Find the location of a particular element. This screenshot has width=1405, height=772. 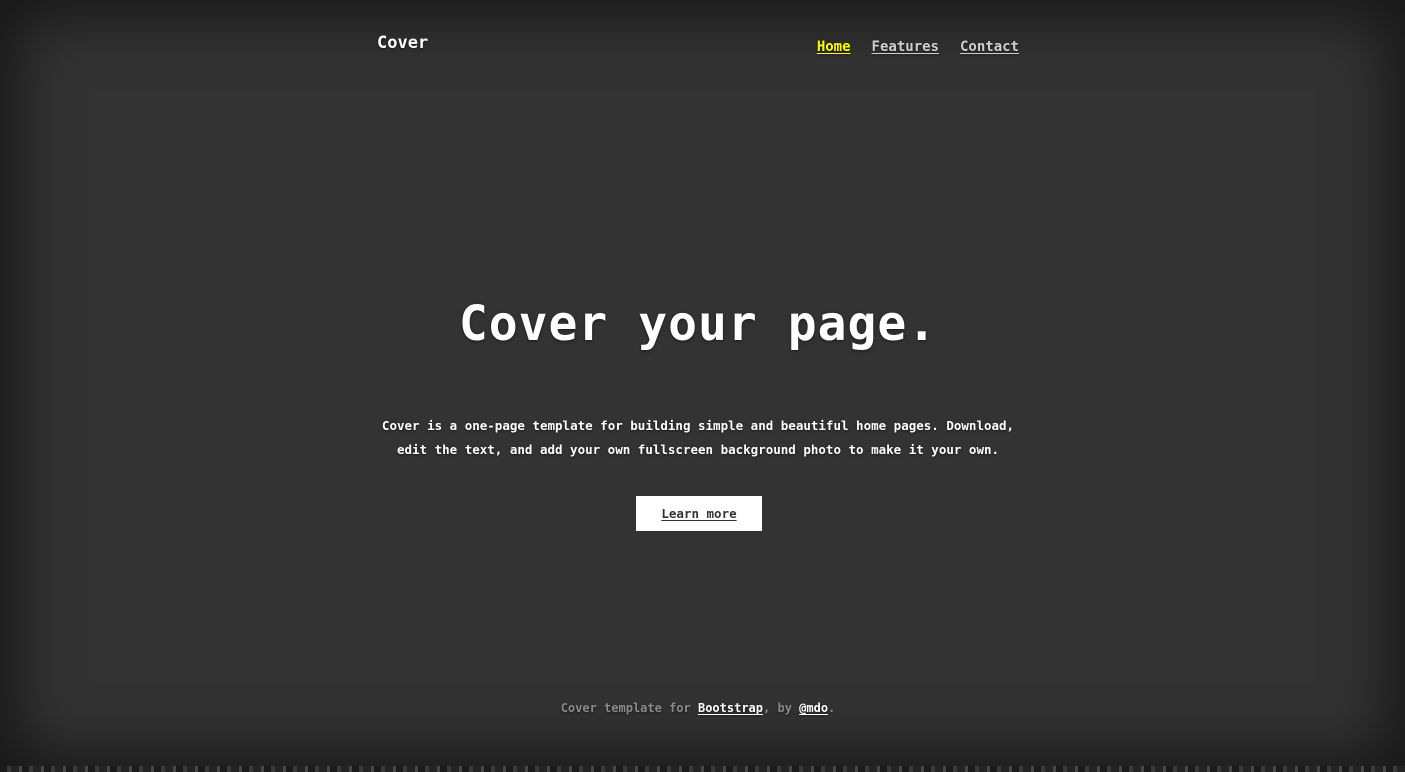

footer-prefix: Cover template for is located at coordinates (629, 708).